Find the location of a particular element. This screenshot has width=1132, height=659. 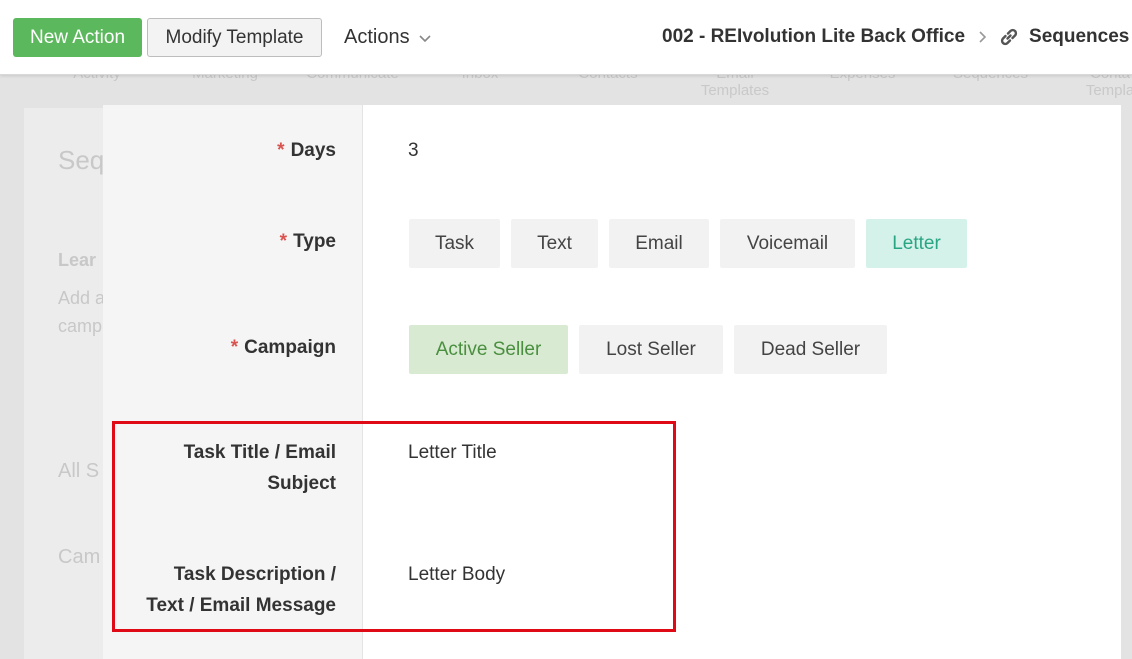

task-title-label: Task Title / Email Subject is located at coordinates (259, 468).